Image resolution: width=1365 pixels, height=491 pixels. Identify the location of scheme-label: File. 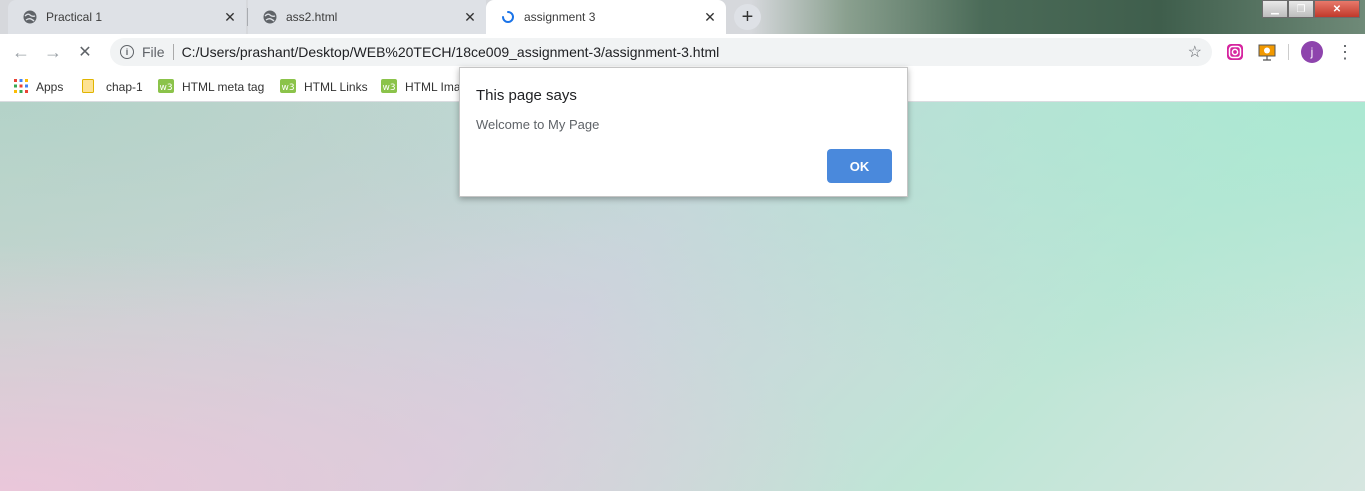
(153, 52).